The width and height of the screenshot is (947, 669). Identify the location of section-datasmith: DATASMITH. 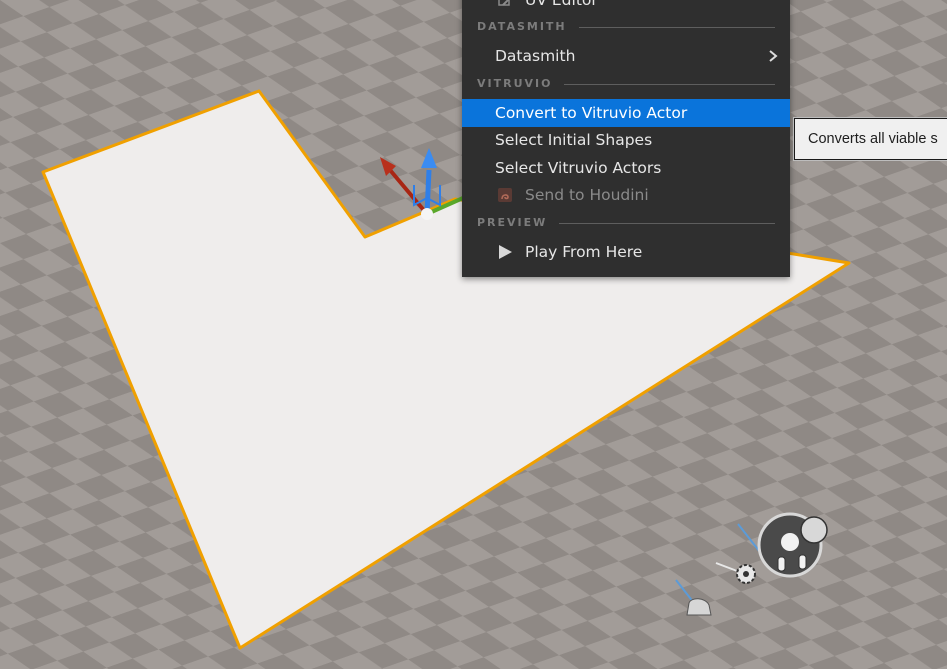
(626, 27).